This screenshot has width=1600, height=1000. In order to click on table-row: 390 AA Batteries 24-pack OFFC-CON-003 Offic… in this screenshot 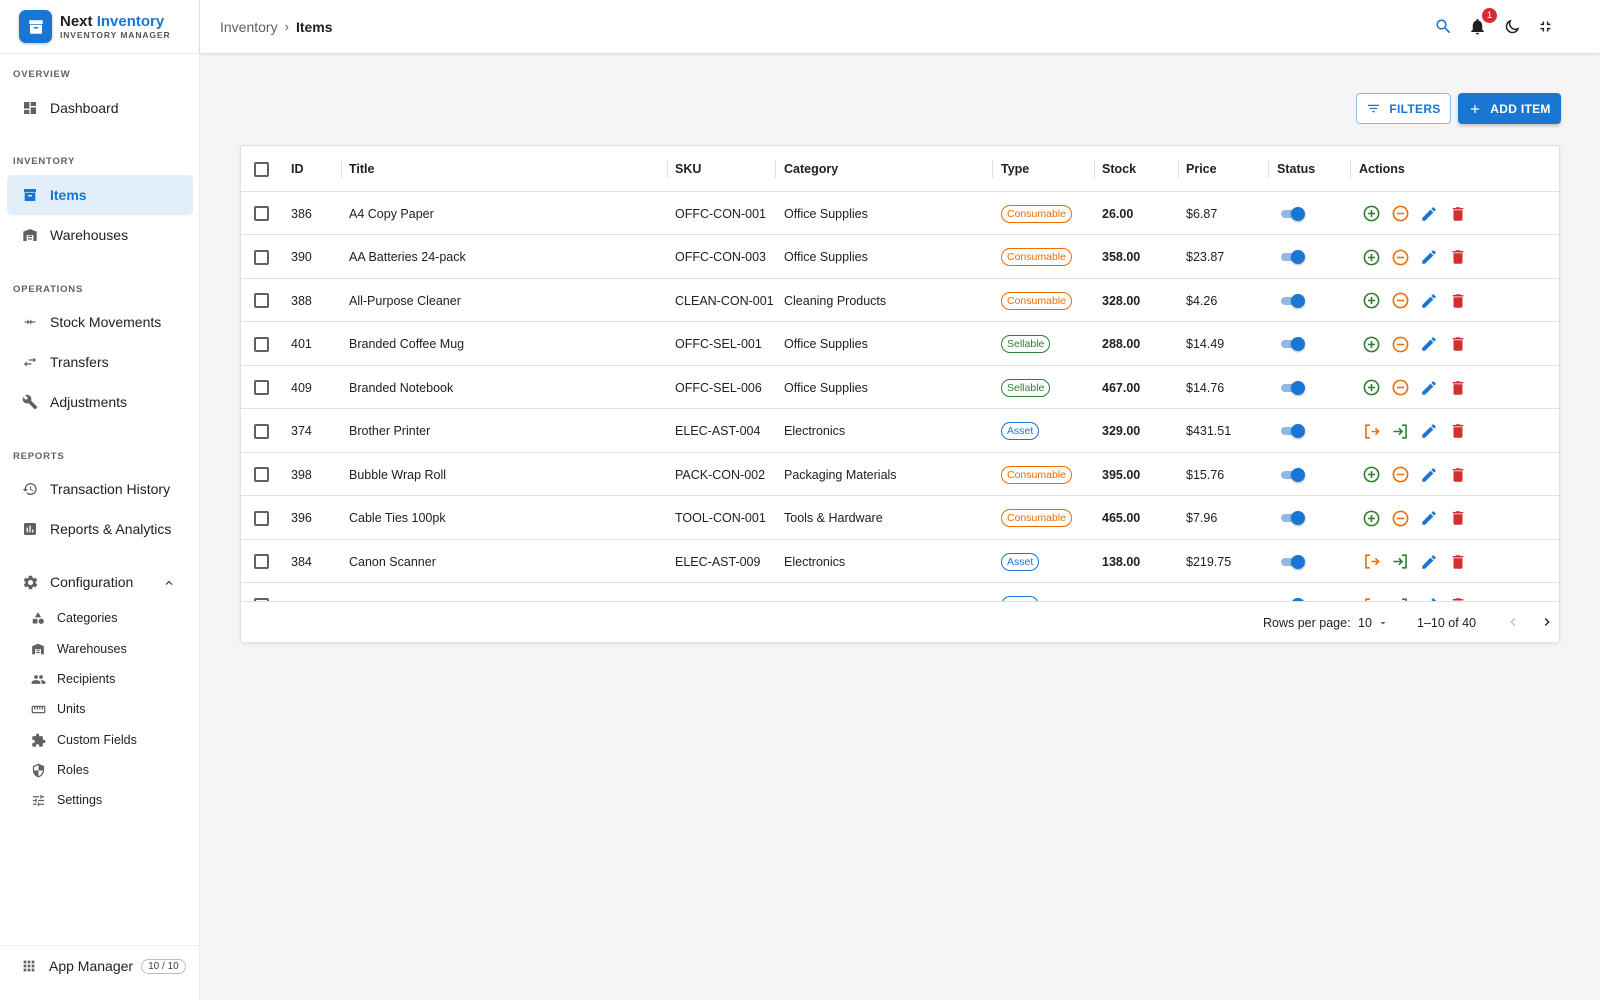, I will do `click(900, 257)`.